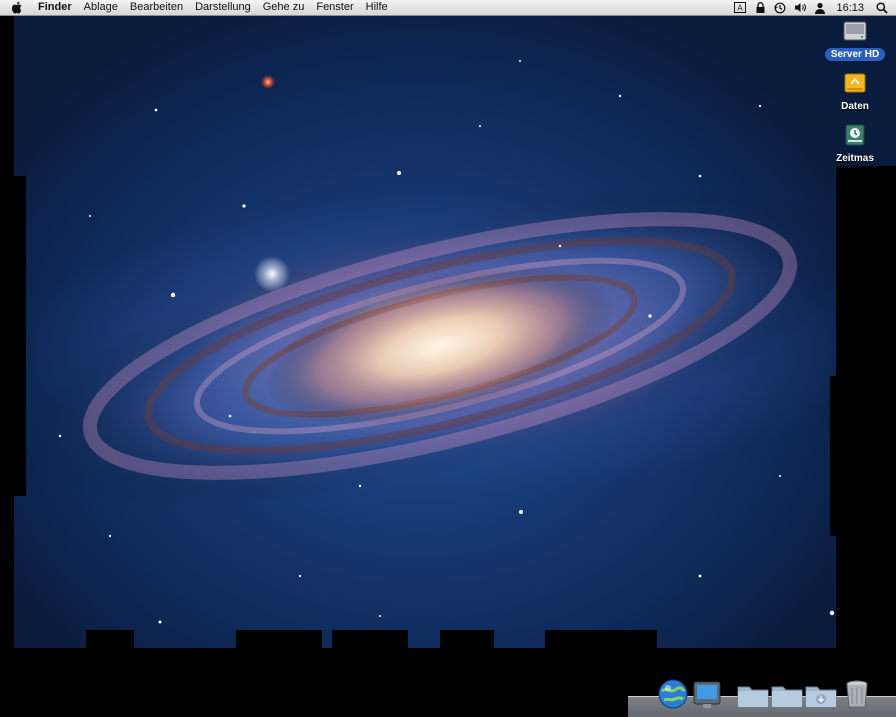 The height and width of the screenshot is (717, 896). Describe the element at coordinates (787, 694) in the screenshot. I see `documents-folder-icon` at that location.